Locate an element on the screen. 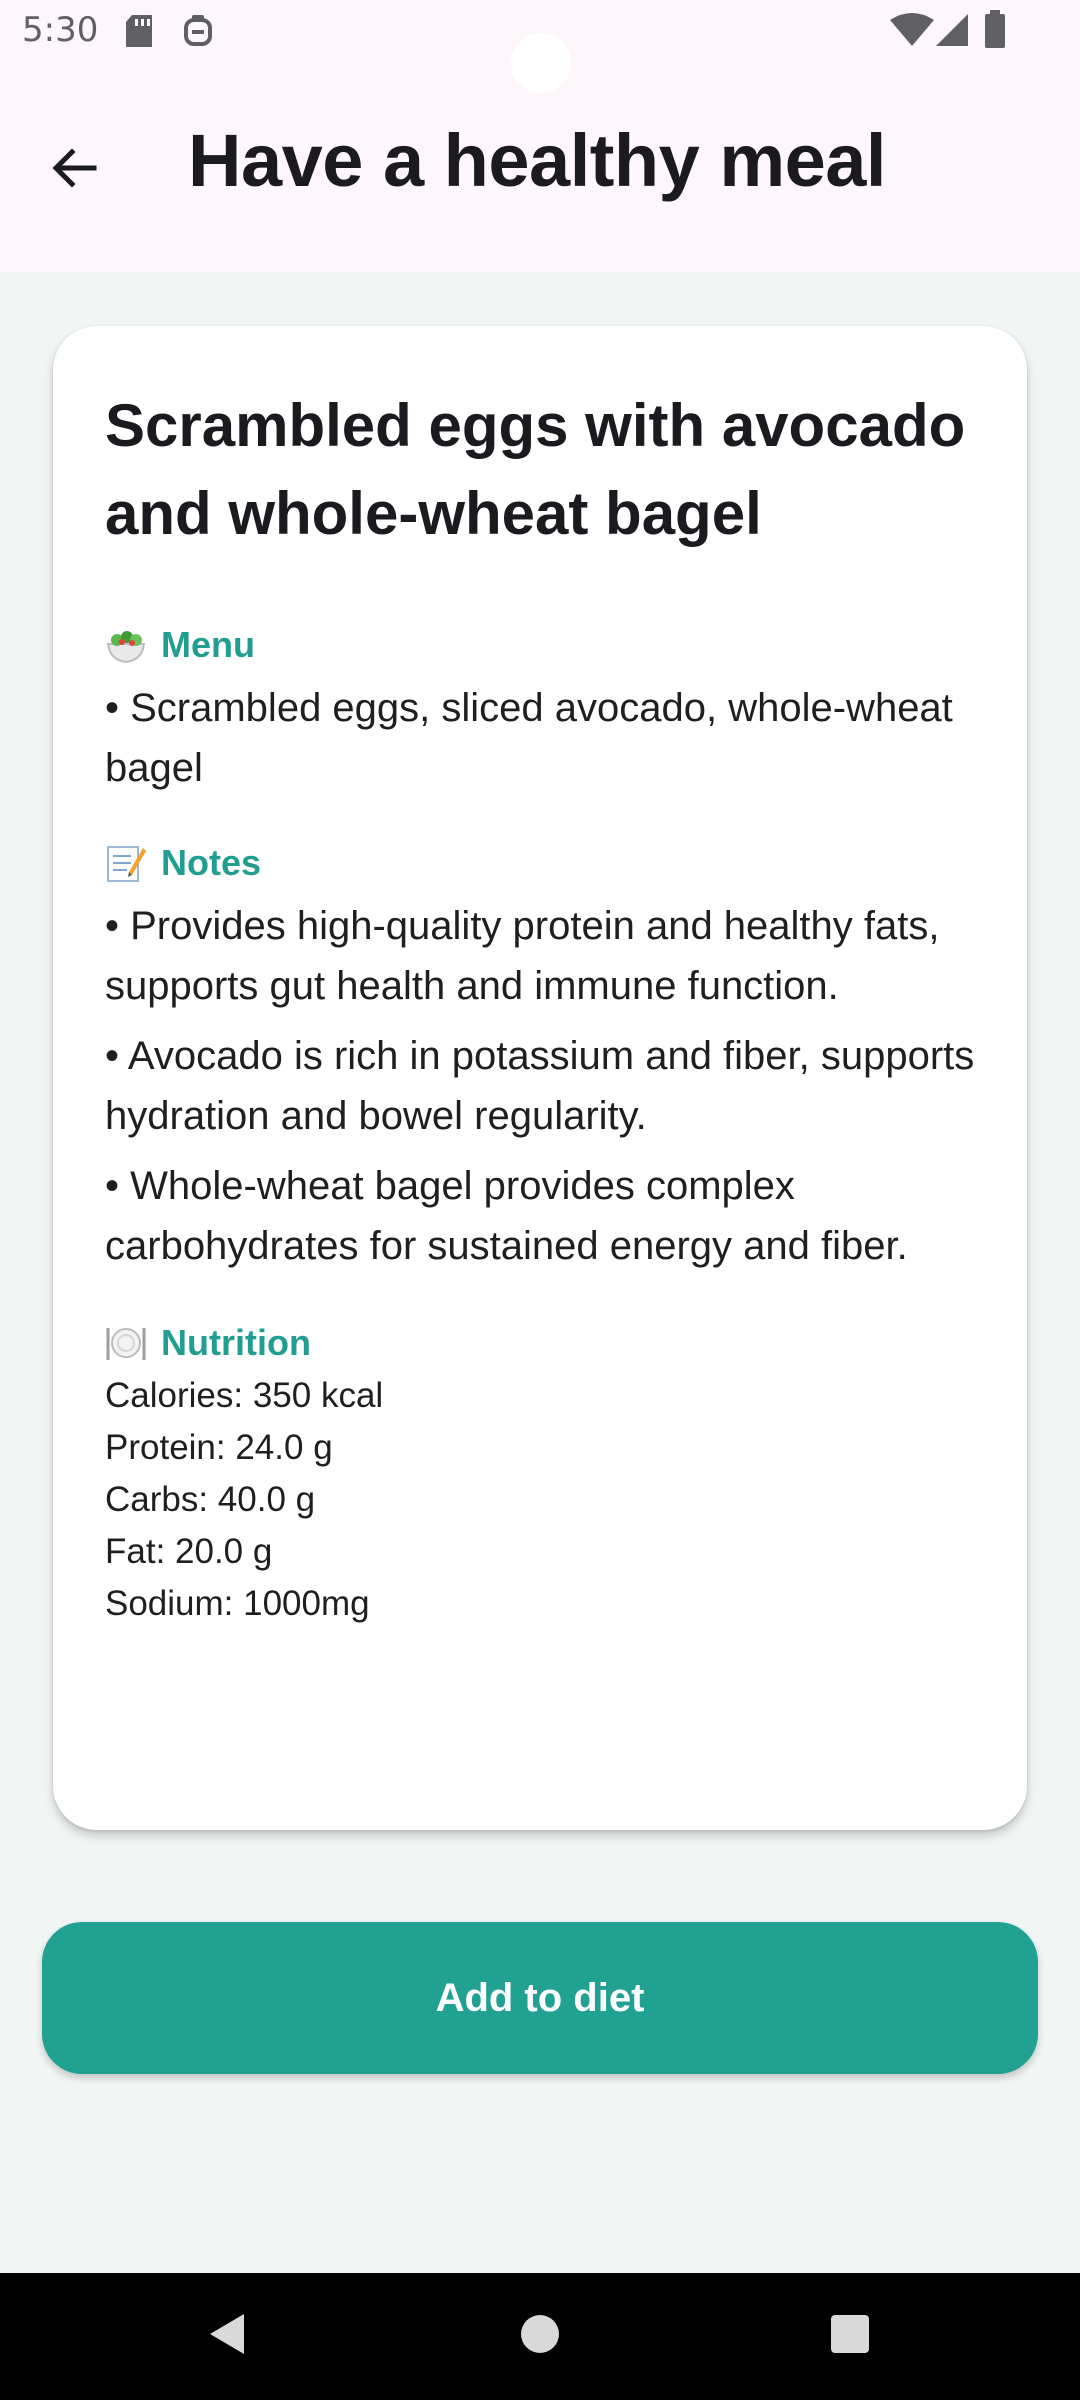 Image resolution: width=1080 pixels, height=2400 pixels. wifi-icon is located at coordinates (912, 32).